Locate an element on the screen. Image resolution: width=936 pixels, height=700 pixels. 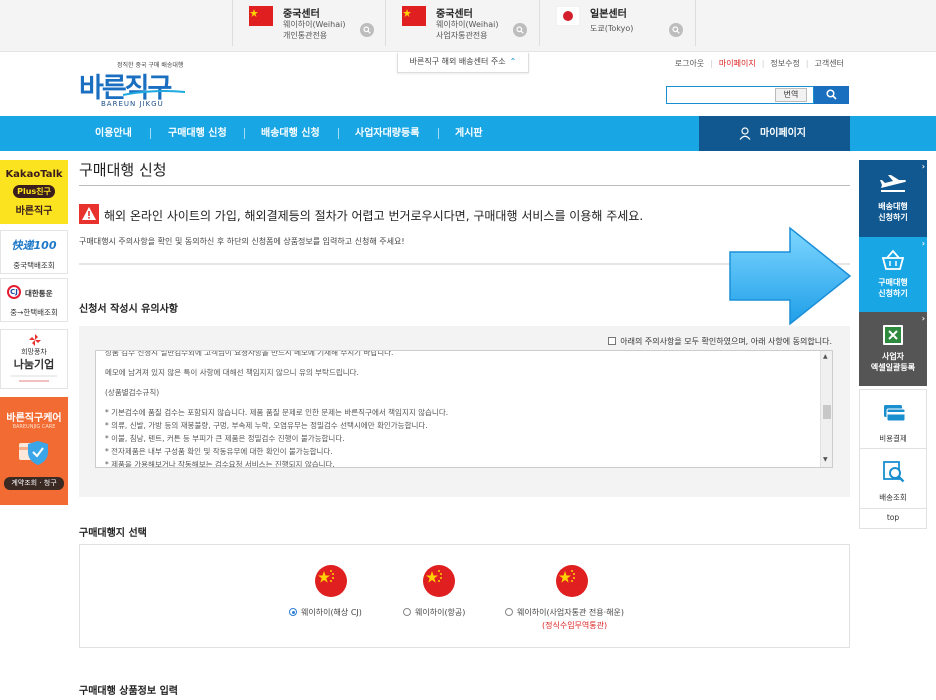
agent-option-label: 웨이하이(사업자통관 전용·해운) is located at coordinates (571, 612).